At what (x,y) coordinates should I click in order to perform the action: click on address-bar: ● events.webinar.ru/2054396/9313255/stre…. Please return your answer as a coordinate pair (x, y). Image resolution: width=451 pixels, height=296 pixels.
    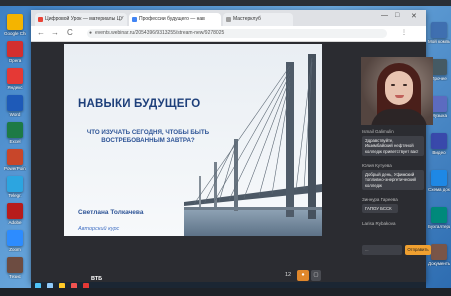
    Looking at the image, I should click on (237, 33).